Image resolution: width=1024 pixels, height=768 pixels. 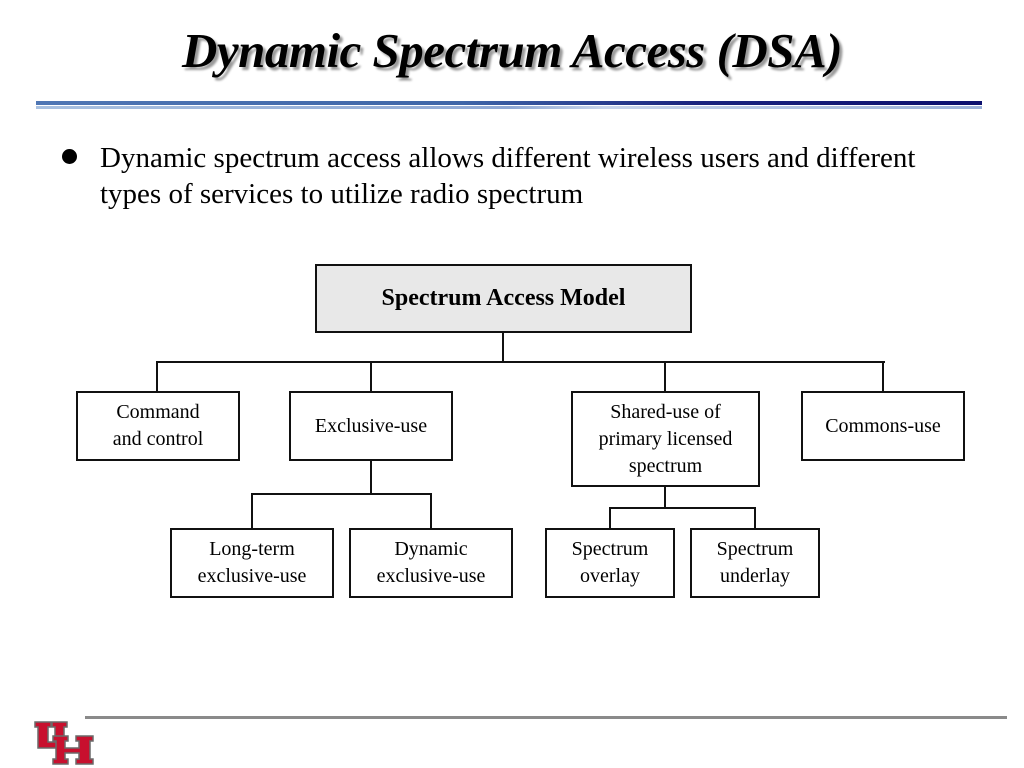 What do you see at coordinates (682, 508) in the screenshot?
I see `connector-shared-bus` at bounding box center [682, 508].